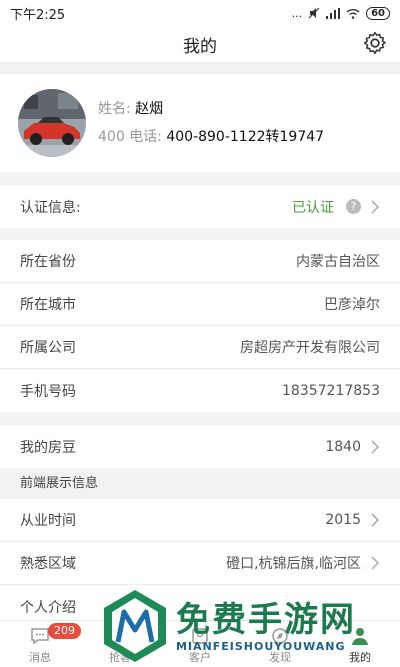 This screenshot has width=400, height=667. What do you see at coordinates (114, 109) in the screenshot?
I see `name-label: 姓名:` at bounding box center [114, 109].